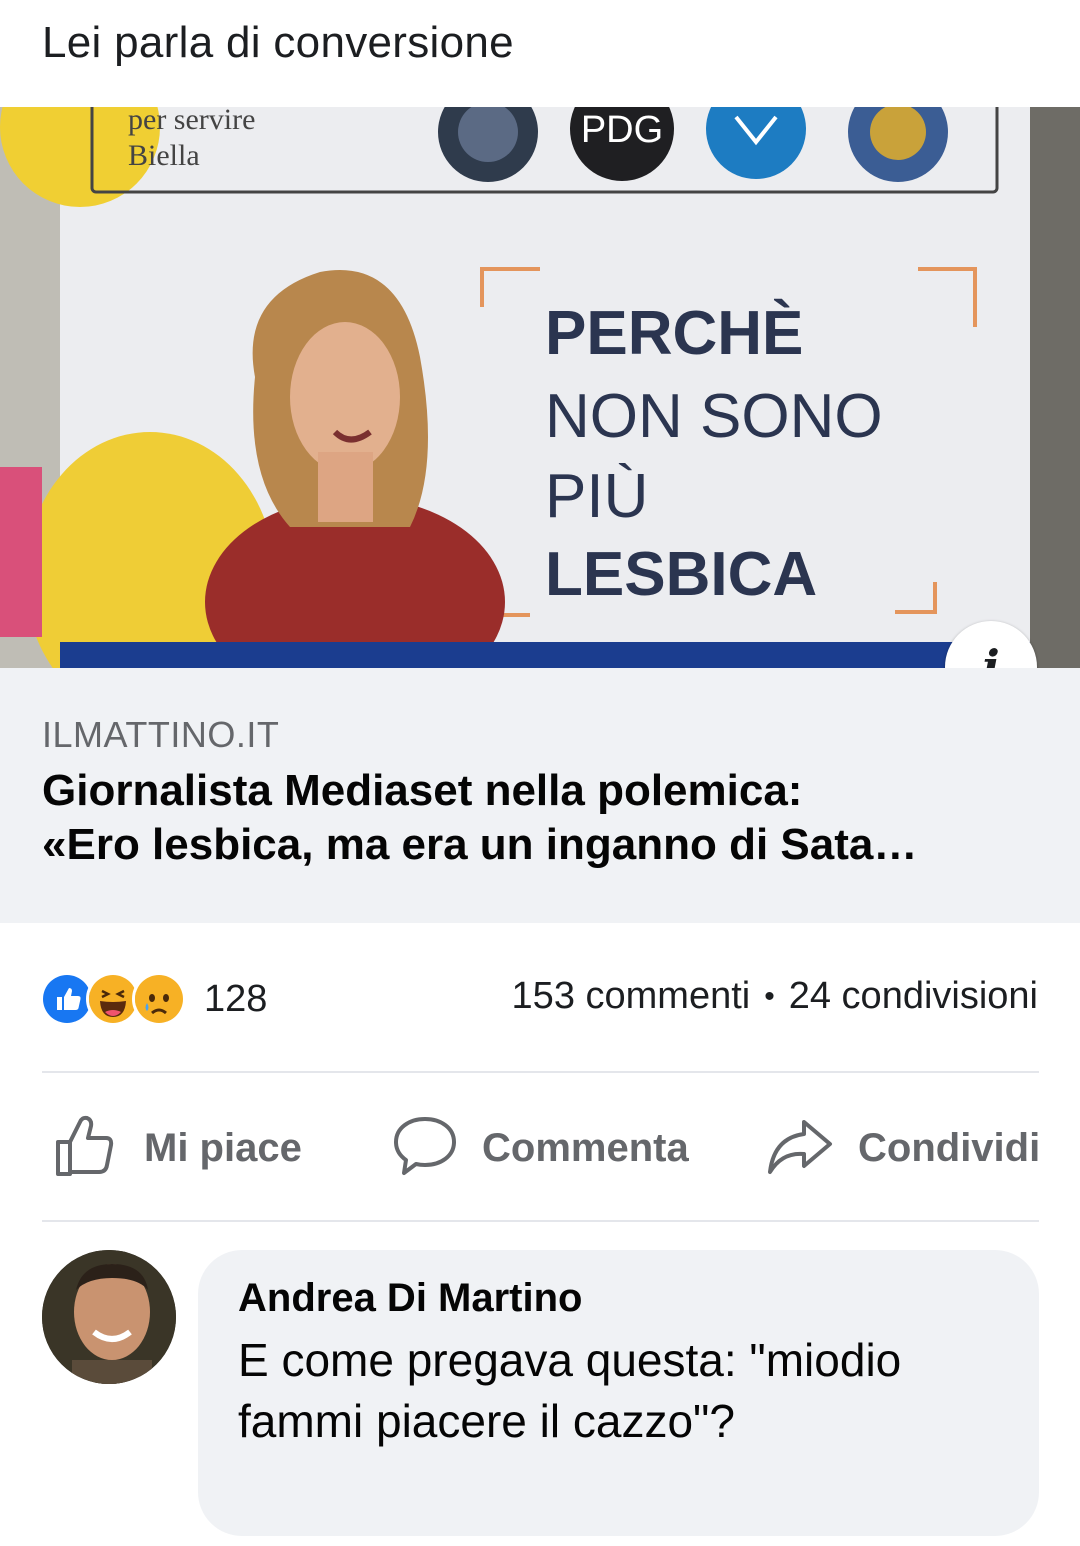  Describe the element at coordinates (410, 1298) in the screenshot. I see `comment-author: Andrea Di Martino` at that location.